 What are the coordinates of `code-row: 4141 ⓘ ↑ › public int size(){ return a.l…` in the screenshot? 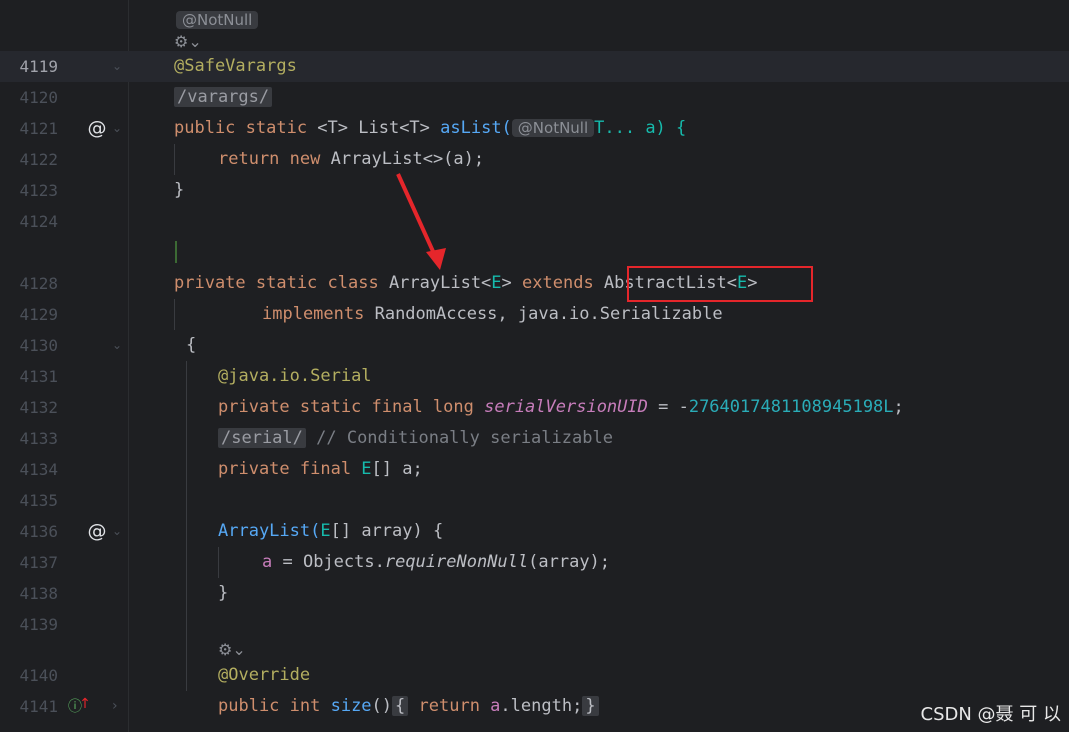 It's located at (534, 706).